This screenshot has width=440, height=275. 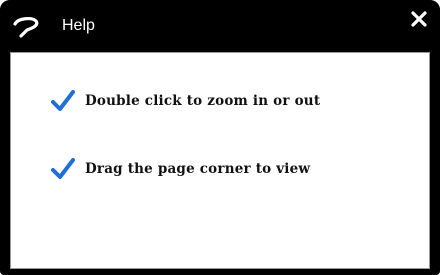 I want to click on help-item-text: Double click to zoom in or out, so click(x=203, y=101).